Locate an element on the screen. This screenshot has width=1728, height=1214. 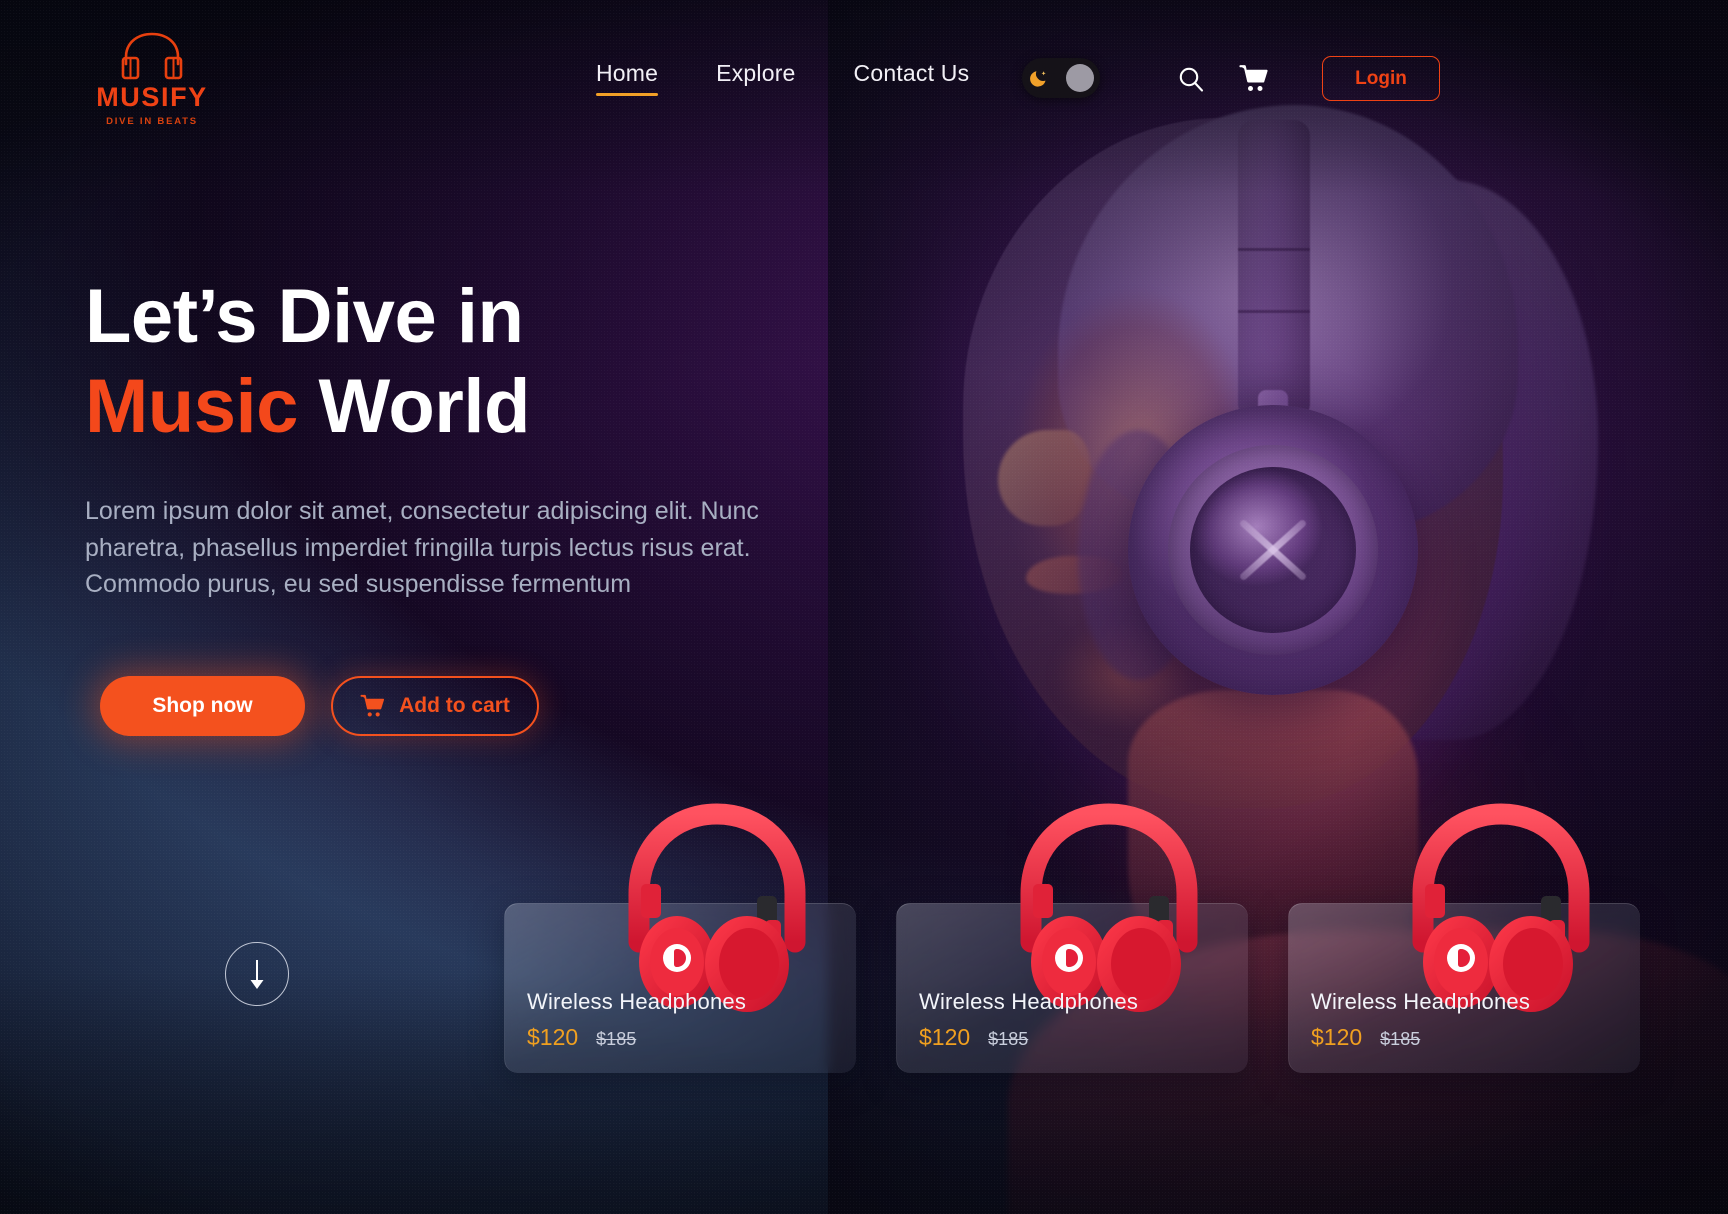
cart-button is located at coordinates (1255, 79).